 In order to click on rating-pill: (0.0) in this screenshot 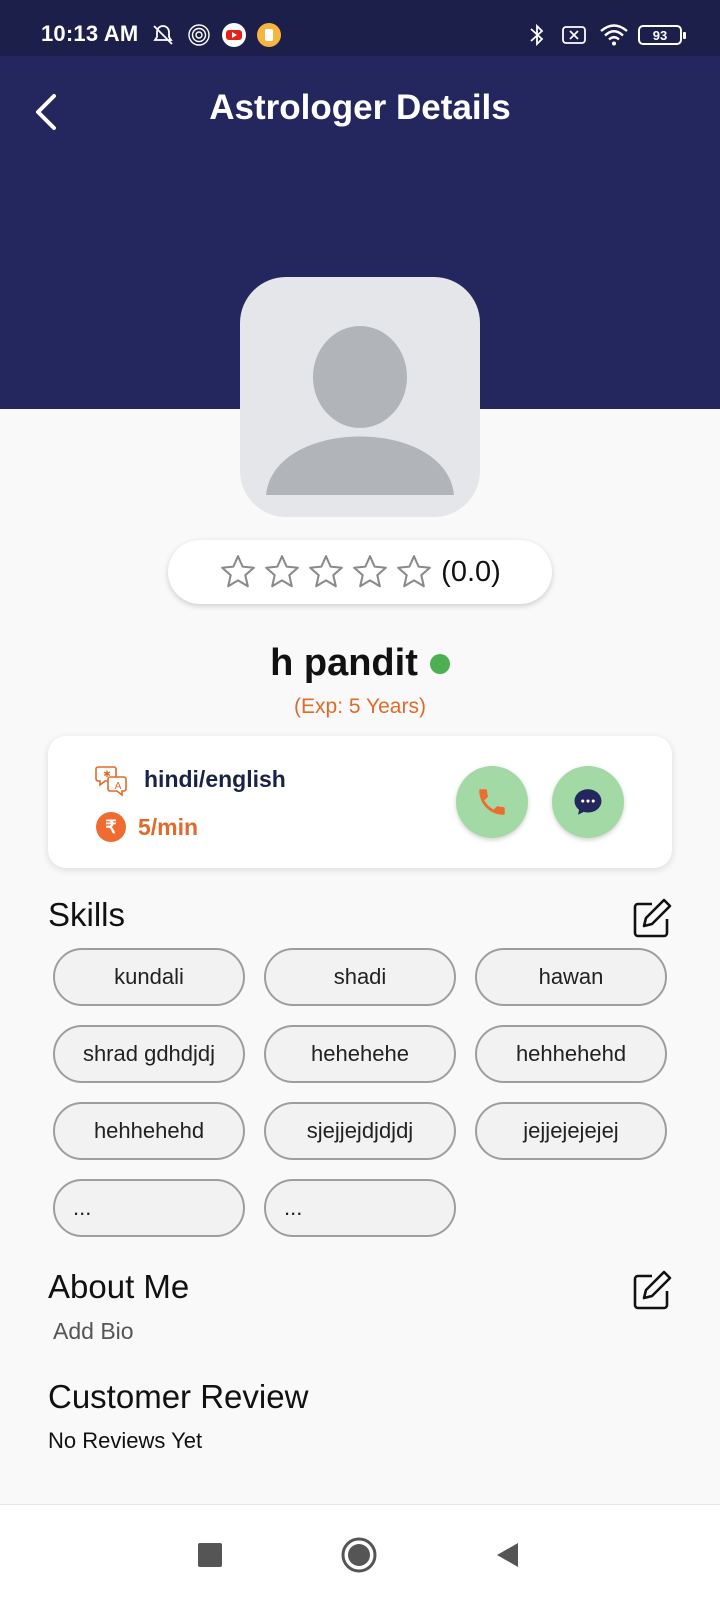, I will do `click(360, 572)`.